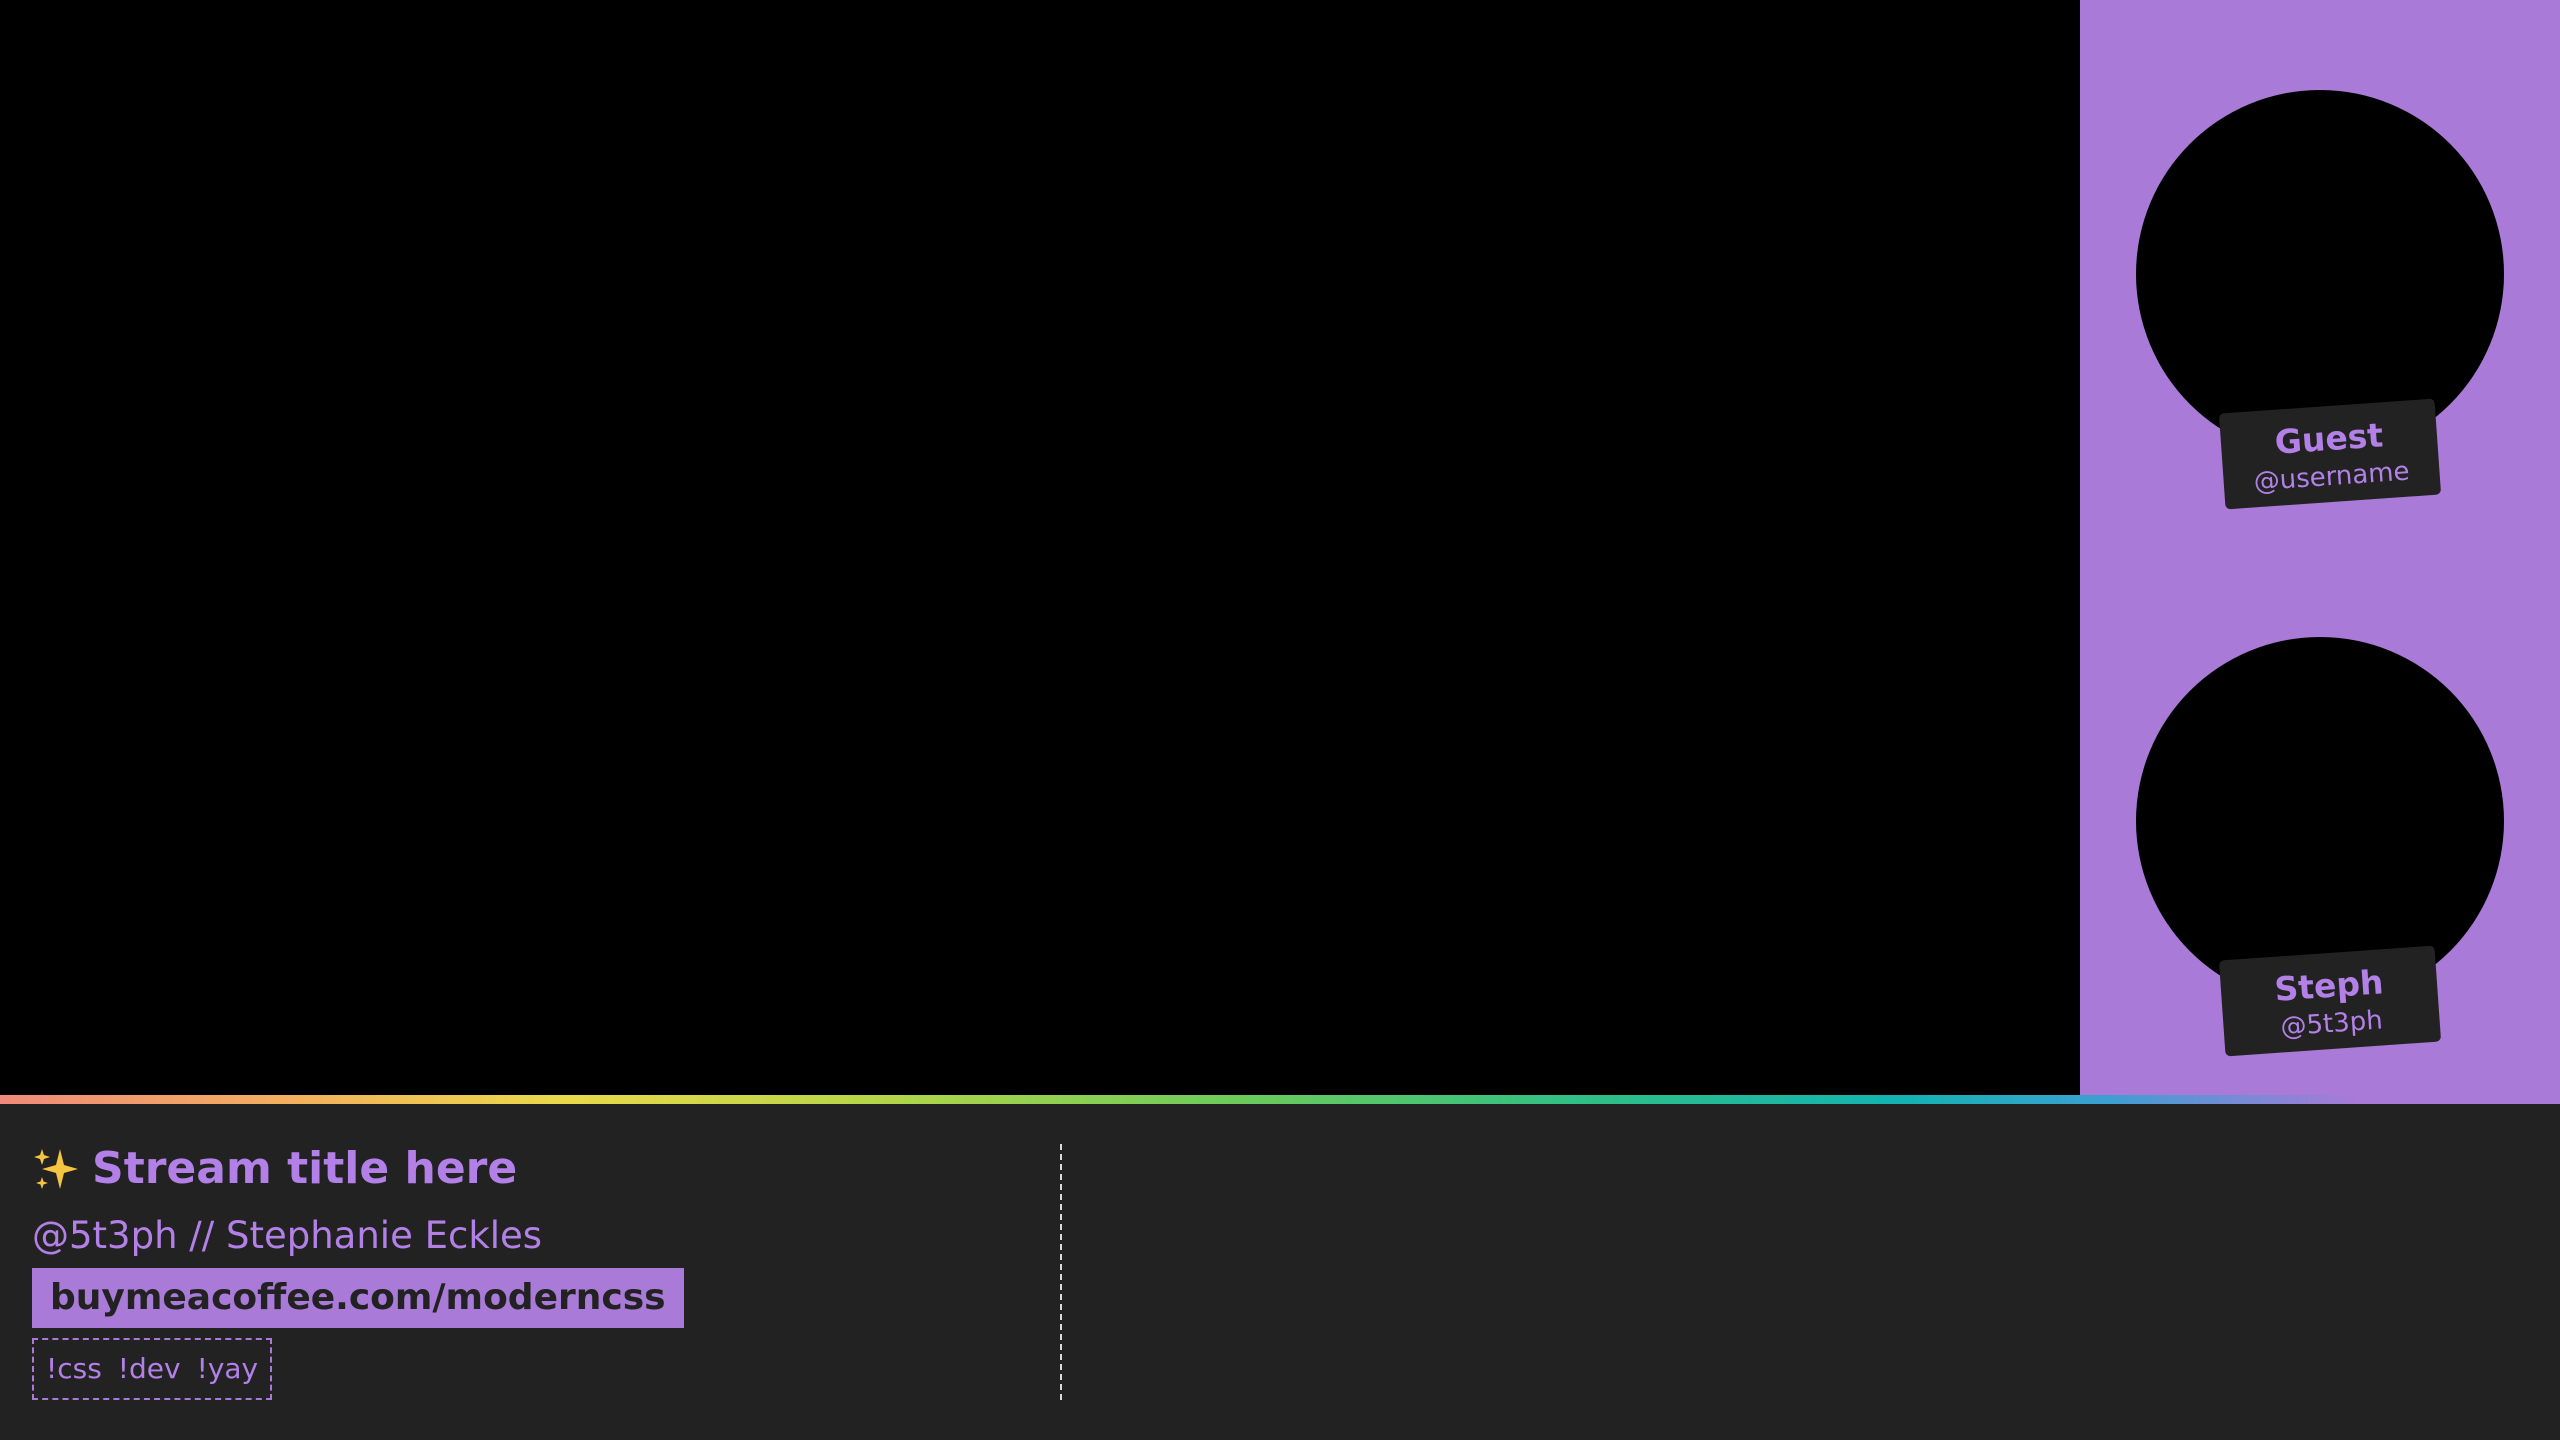  What do you see at coordinates (74, 1368) in the screenshot?
I see `chat-command: !css` at bounding box center [74, 1368].